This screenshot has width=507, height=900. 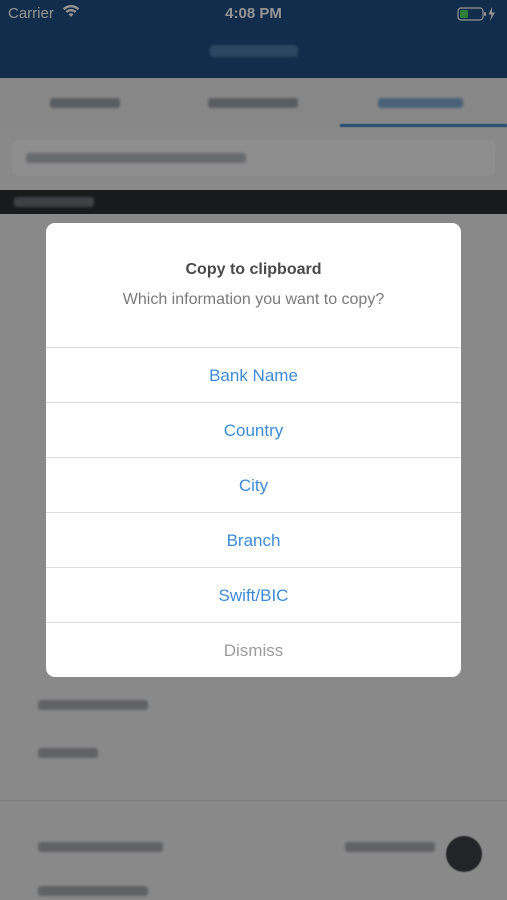 What do you see at coordinates (253, 269) in the screenshot?
I see `alert-title: Copy to clipboard` at bounding box center [253, 269].